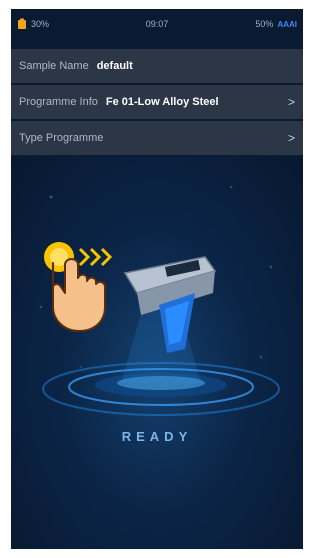 The height and width of the screenshot is (558, 320). What do you see at coordinates (54, 66) in the screenshot?
I see `sample-name-label: Sample Name` at bounding box center [54, 66].